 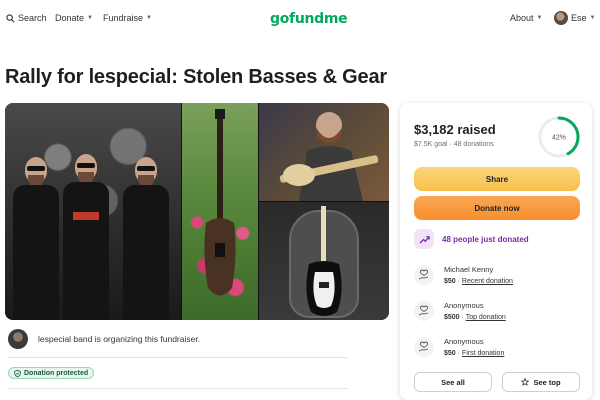 I want to click on avatar, so click(x=561, y=18).